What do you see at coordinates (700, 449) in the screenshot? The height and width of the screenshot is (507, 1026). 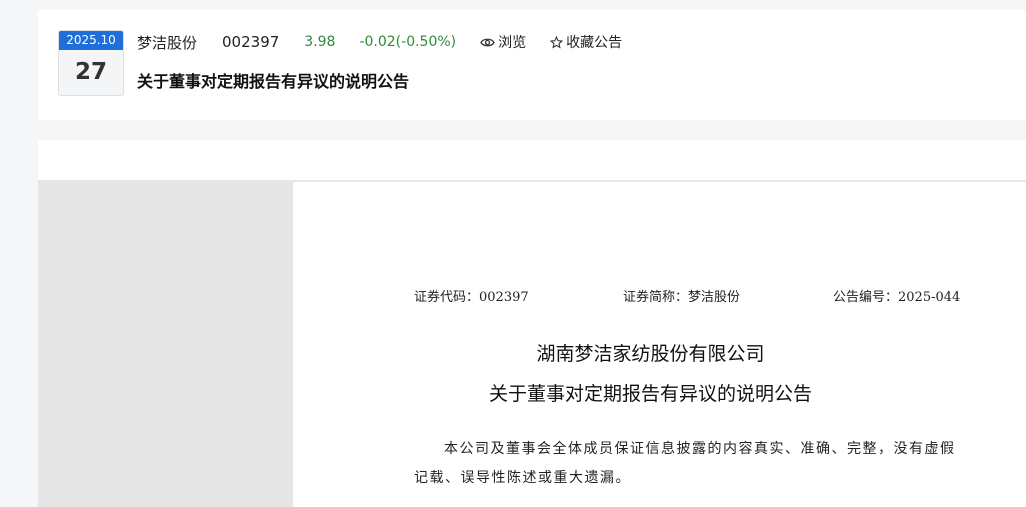 I see `body-paragraph-line: 本公司及董事会全体成员保证信息披露的内容真实、准确、完整，没有虚假` at bounding box center [700, 449].